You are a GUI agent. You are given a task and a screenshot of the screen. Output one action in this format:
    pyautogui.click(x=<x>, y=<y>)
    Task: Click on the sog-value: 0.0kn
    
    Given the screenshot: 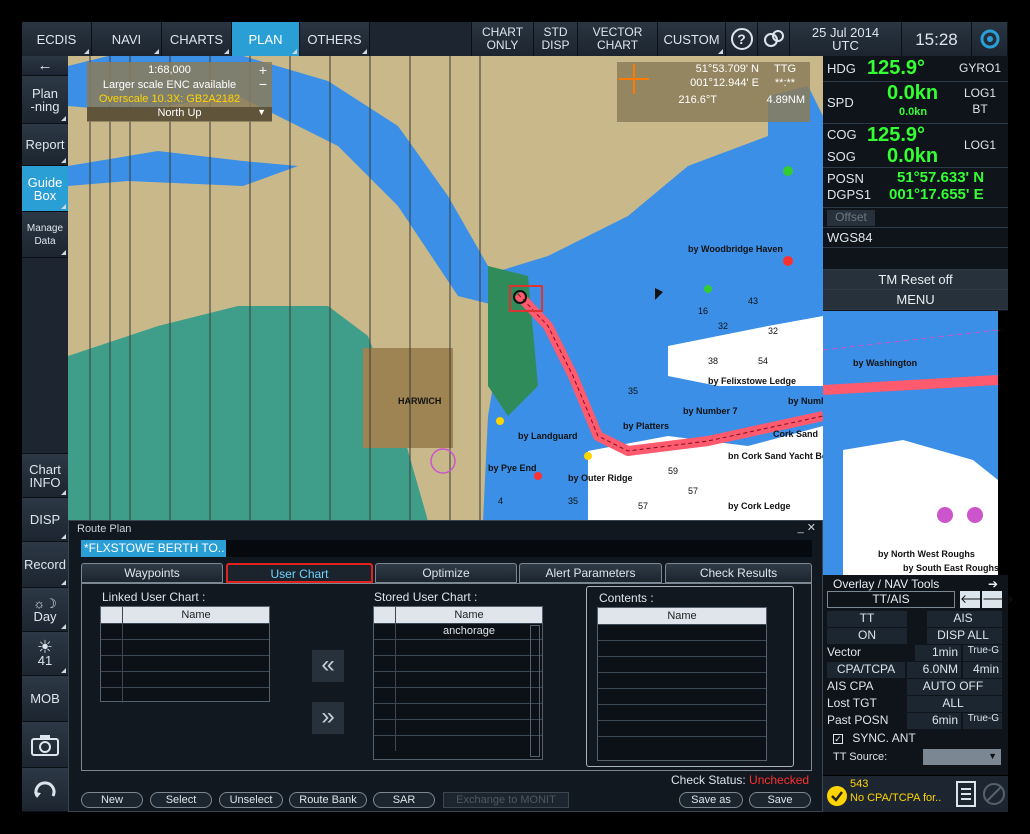 What is the action you would take?
    pyautogui.click(x=913, y=156)
    